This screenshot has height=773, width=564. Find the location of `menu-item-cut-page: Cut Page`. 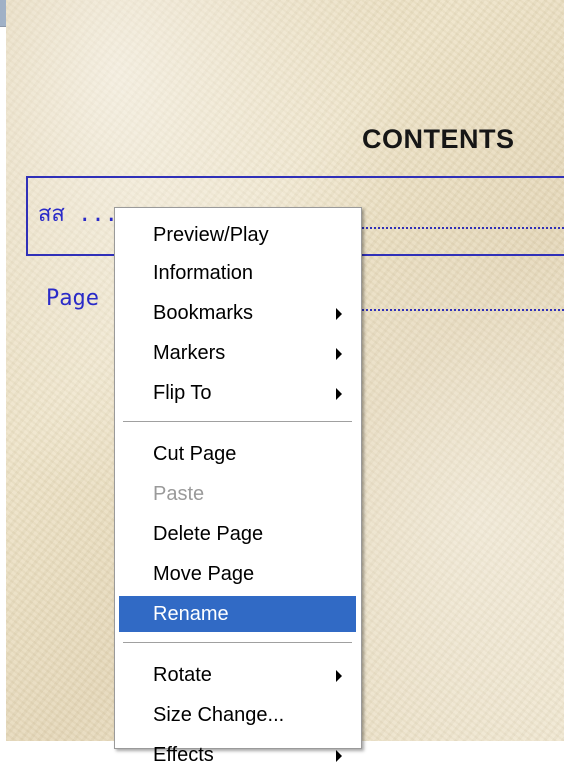

menu-item-cut-page: Cut Page is located at coordinates (237, 454).